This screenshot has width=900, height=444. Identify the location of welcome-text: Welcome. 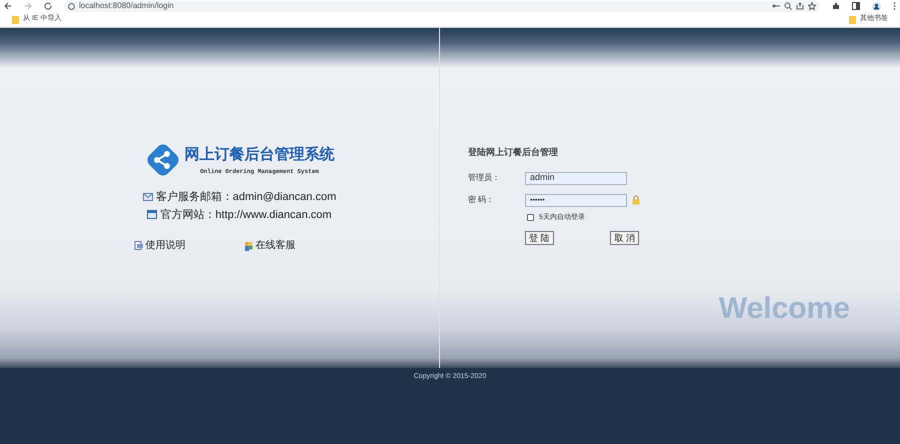
(784, 309).